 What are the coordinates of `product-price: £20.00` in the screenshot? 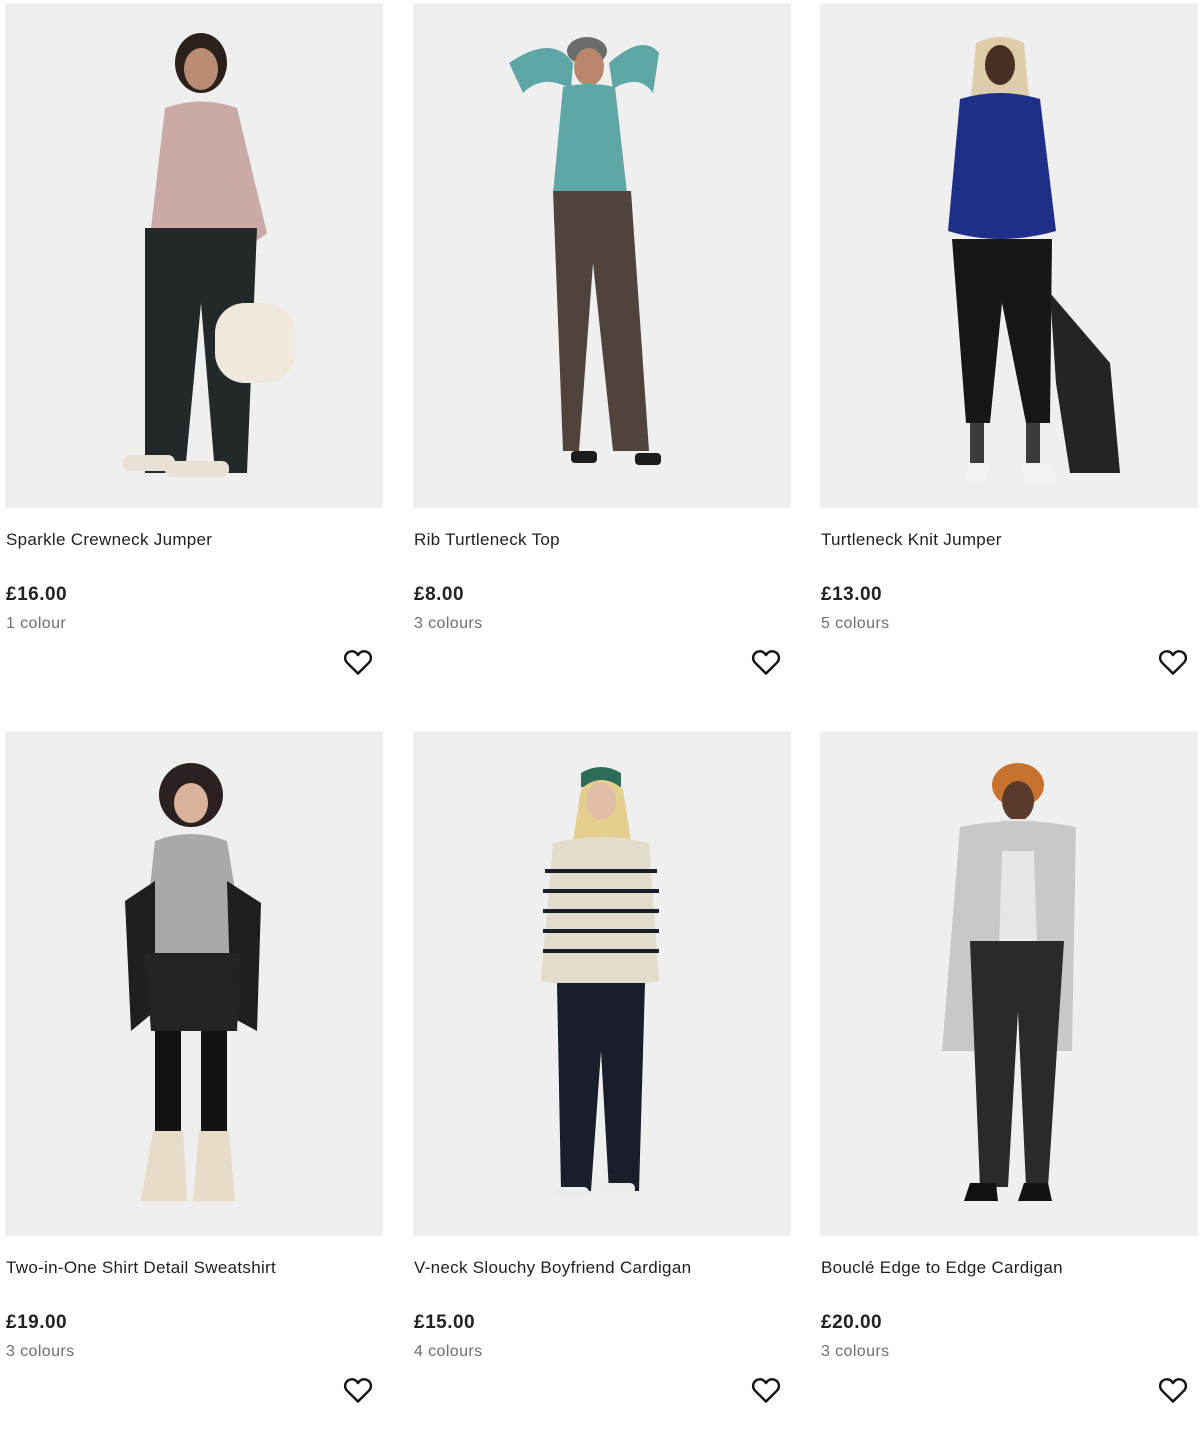 It's located at (852, 1322).